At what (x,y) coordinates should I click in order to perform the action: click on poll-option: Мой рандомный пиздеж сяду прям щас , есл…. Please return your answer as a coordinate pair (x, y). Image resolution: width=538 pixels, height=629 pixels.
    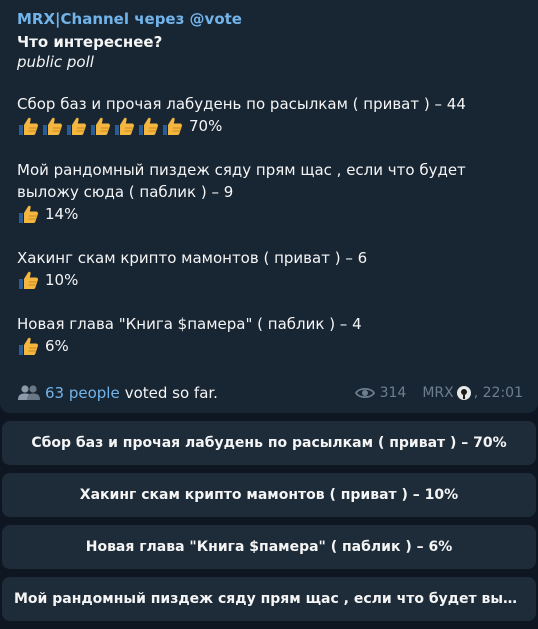
    Looking at the image, I should click on (269, 192).